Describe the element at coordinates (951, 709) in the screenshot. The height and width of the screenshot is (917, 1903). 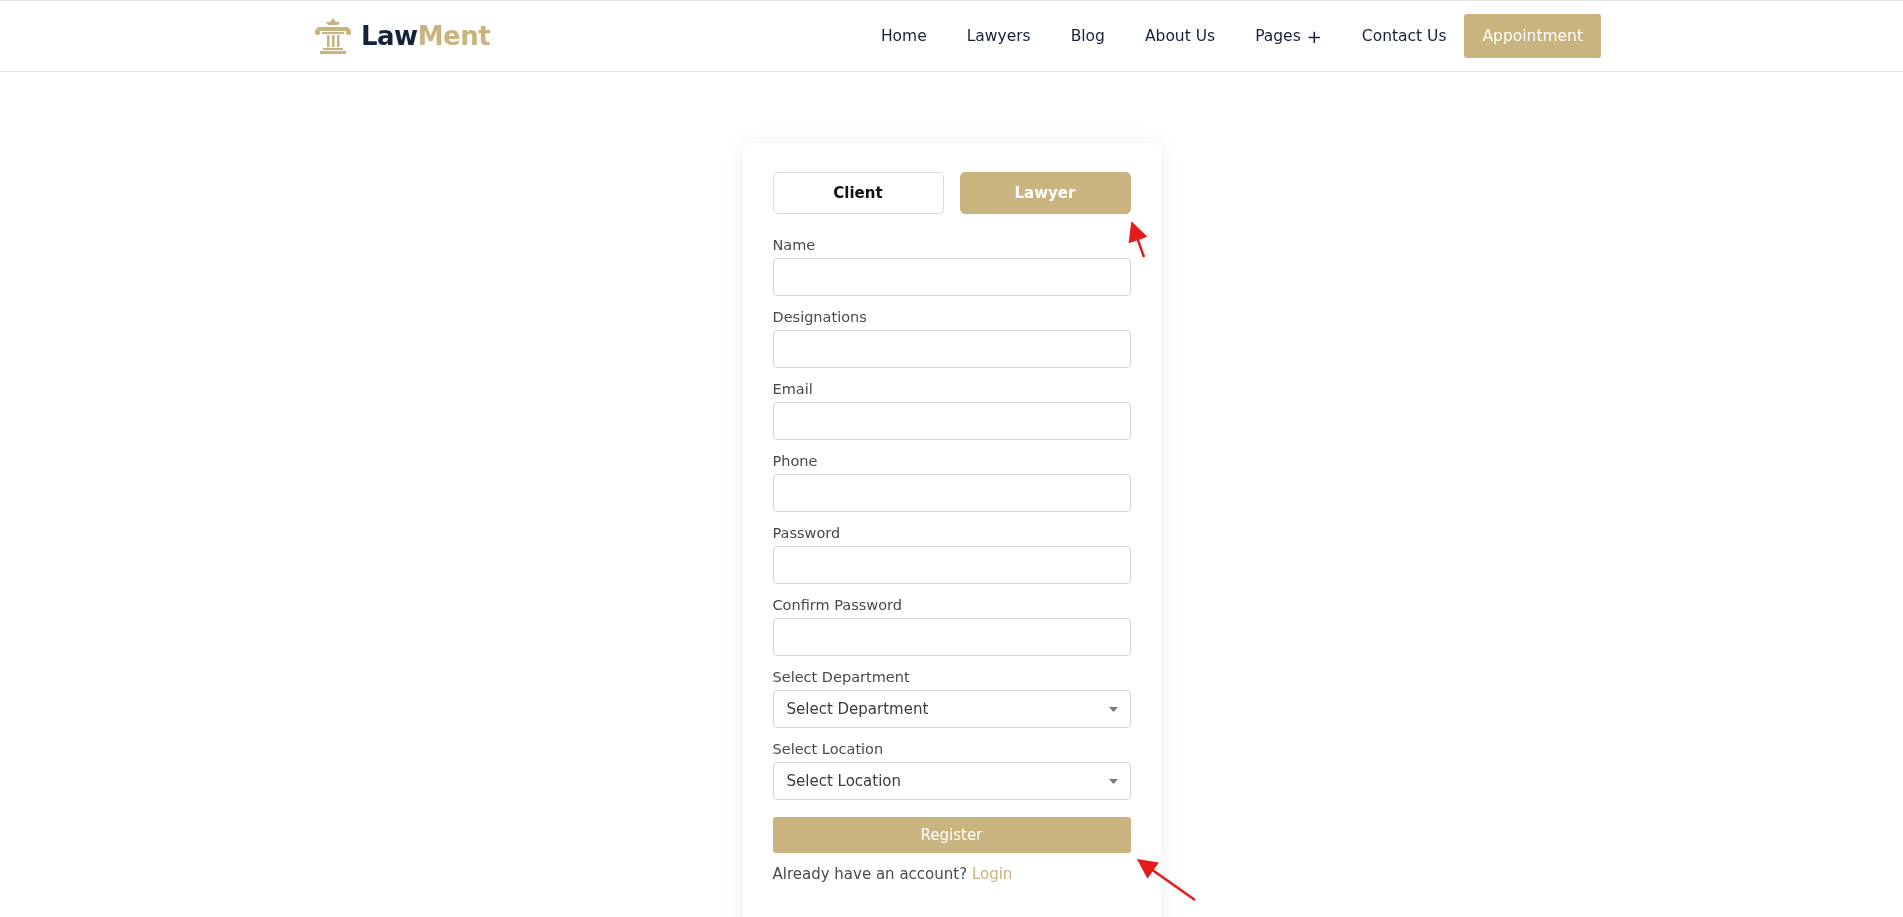
I see `select-field: Select Department` at that location.